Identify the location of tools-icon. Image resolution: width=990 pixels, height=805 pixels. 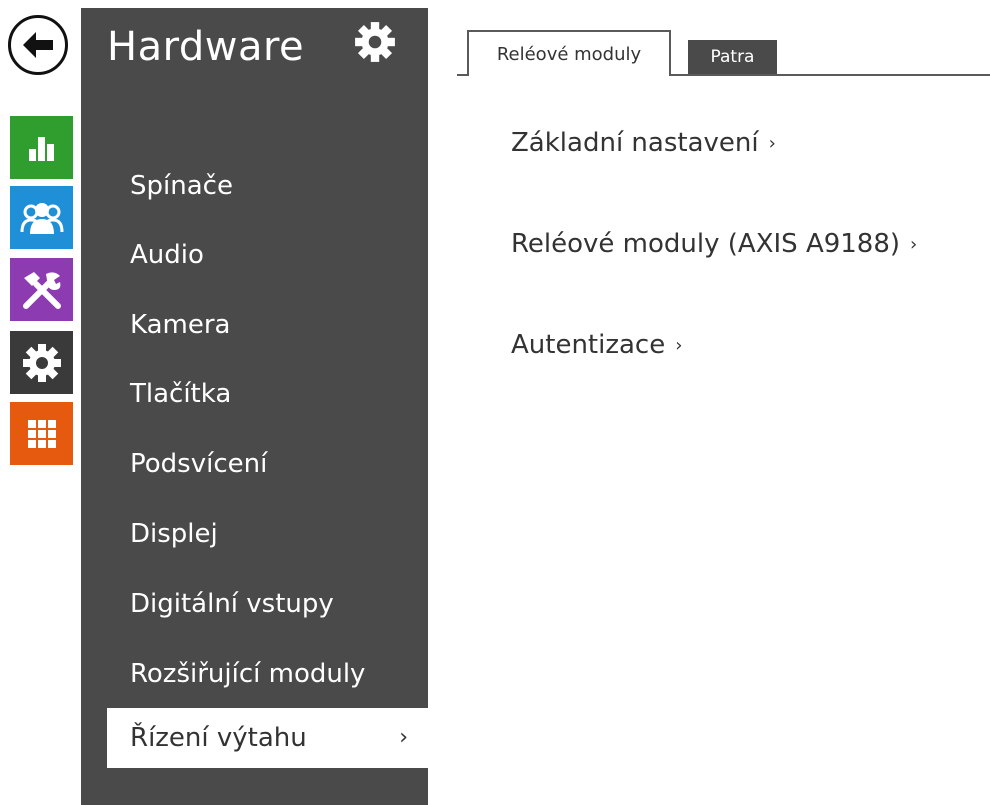
(41, 290).